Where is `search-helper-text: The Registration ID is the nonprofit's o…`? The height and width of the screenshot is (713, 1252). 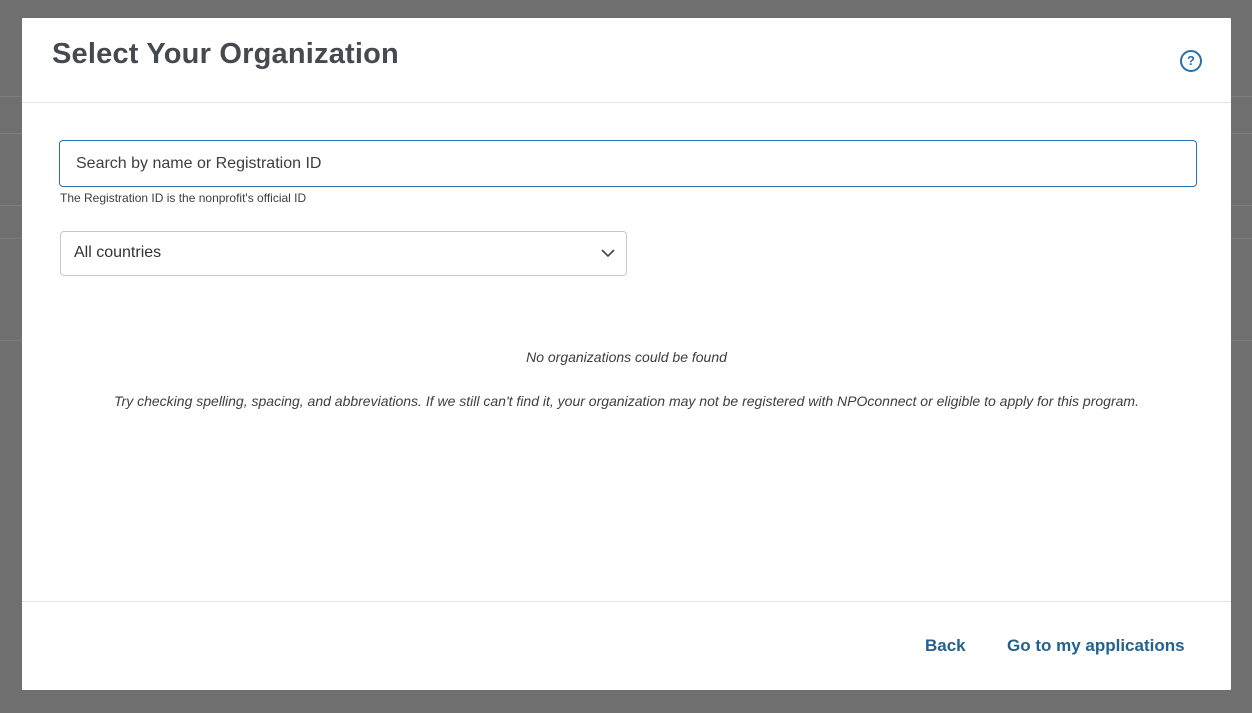 search-helper-text: The Registration ID is the nonprofit's o… is located at coordinates (183, 198).